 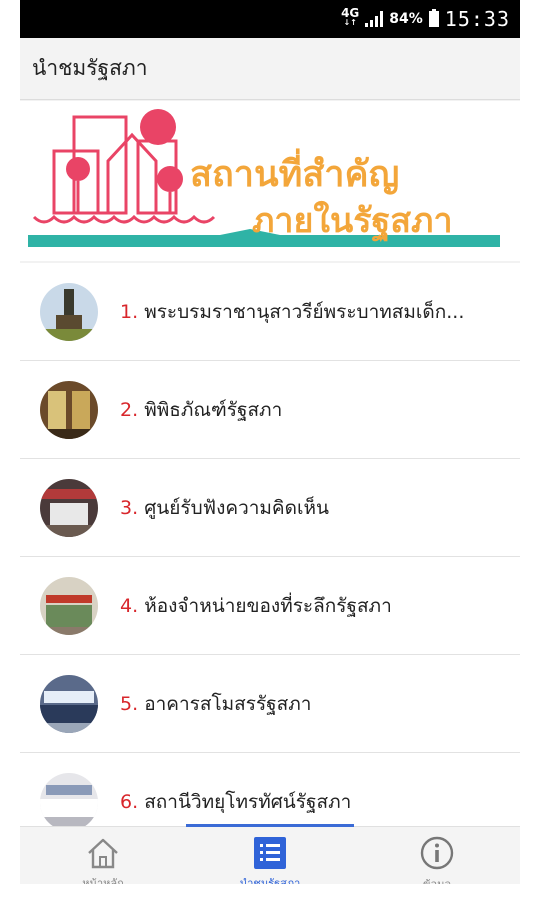 I want to click on museum-thumbnail, so click(x=69, y=409).